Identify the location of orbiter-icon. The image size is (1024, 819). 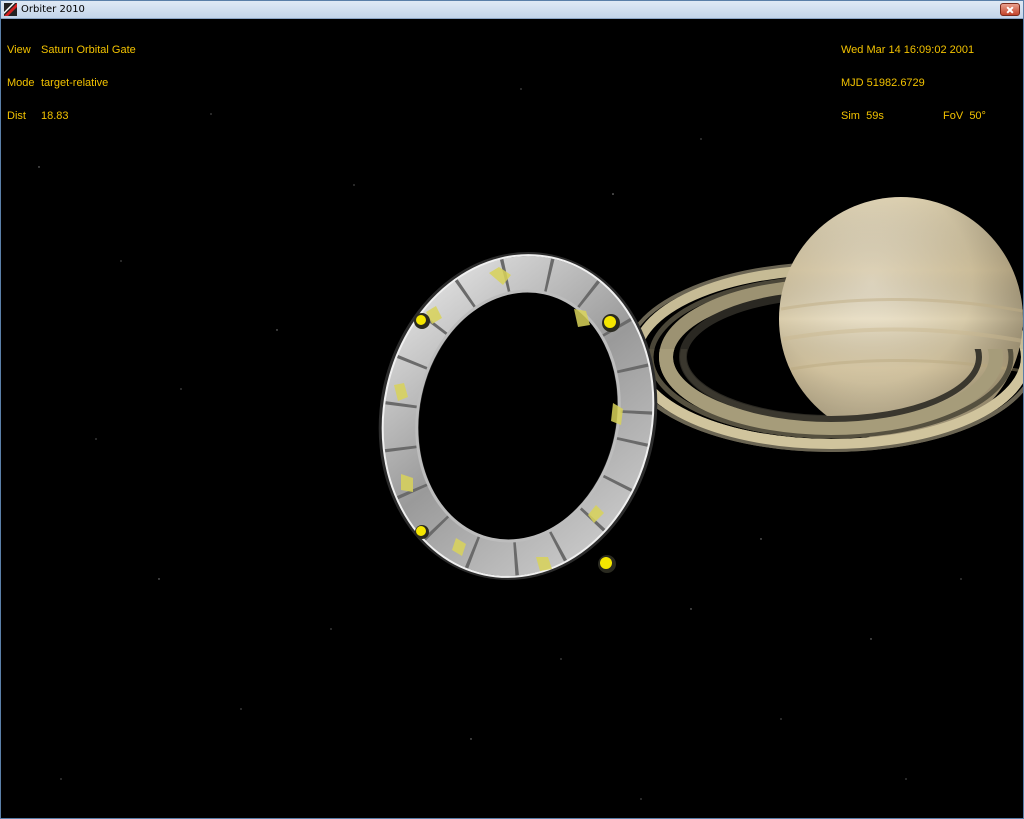
(10, 9).